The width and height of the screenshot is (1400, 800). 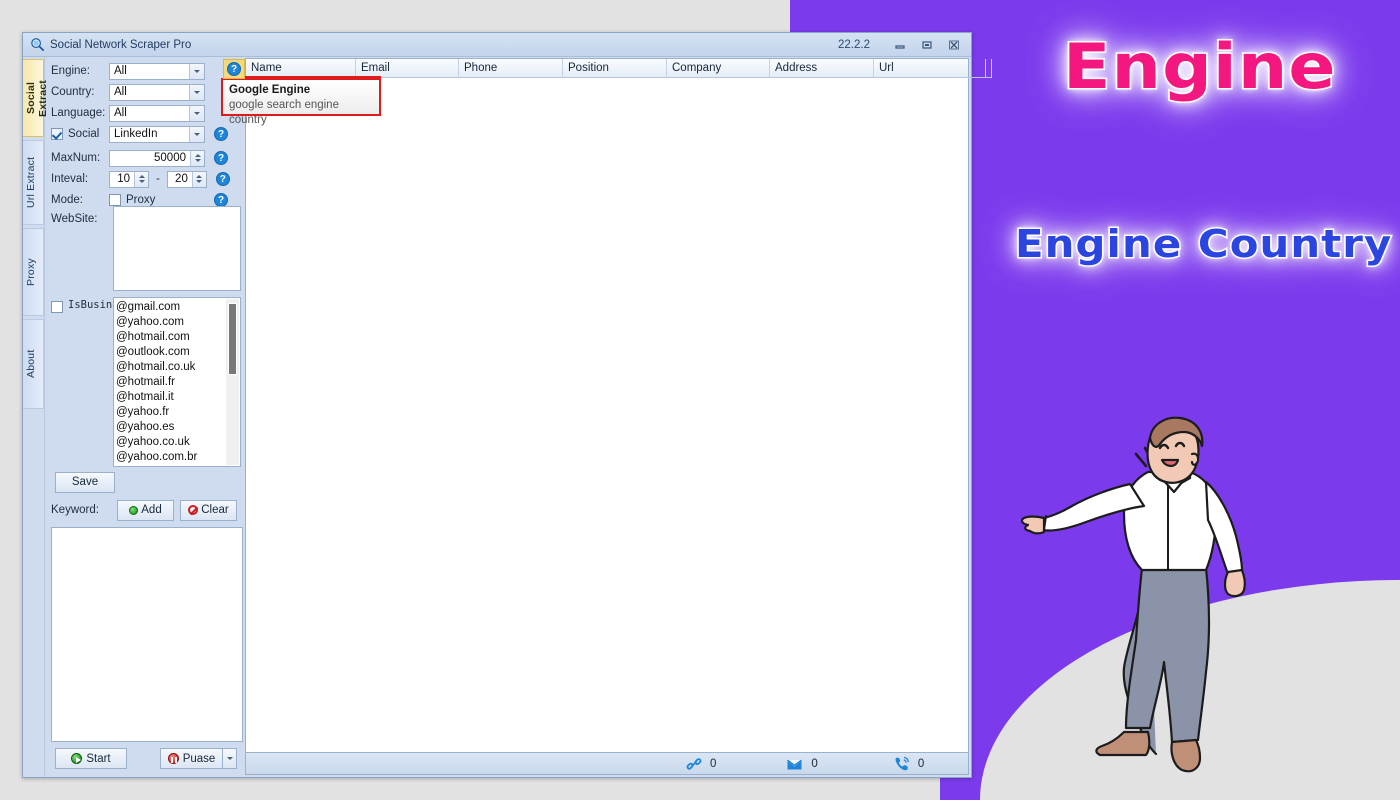 I want to click on domain-list-item: @yahoo.fr, so click(x=178, y=412).